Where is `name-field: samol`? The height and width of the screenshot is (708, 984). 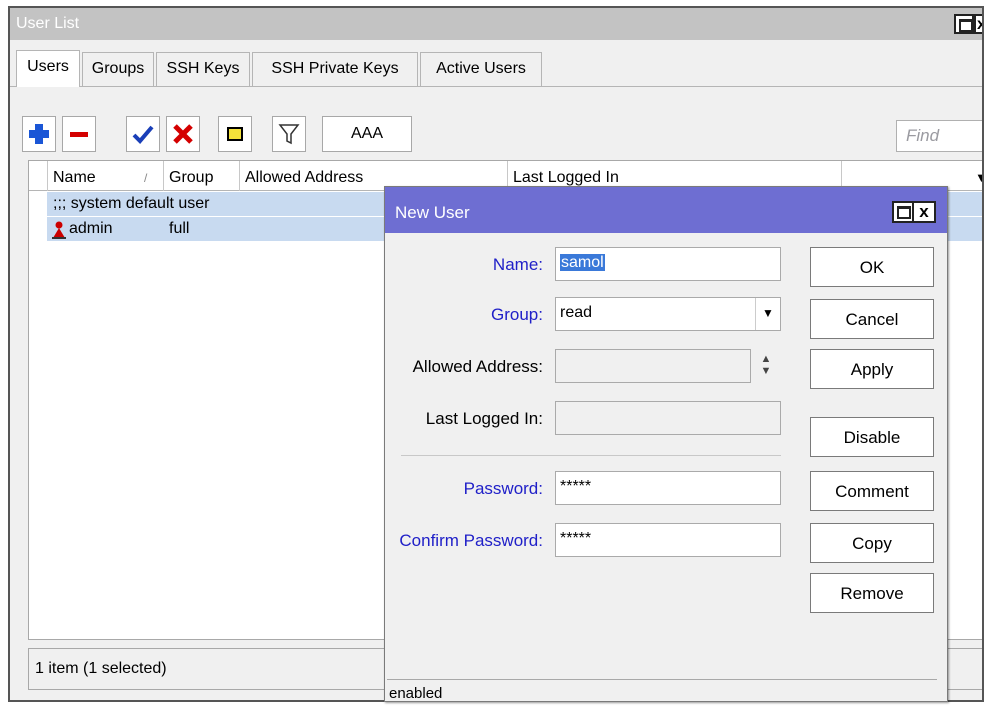 name-field: samol is located at coordinates (668, 264).